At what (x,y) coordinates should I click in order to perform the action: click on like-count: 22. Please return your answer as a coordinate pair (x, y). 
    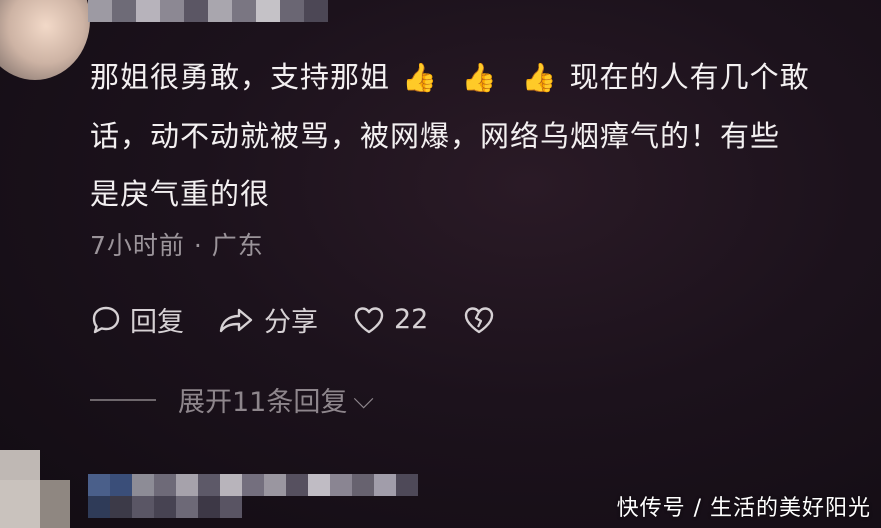
    Looking at the image, I should click on (411, 319).